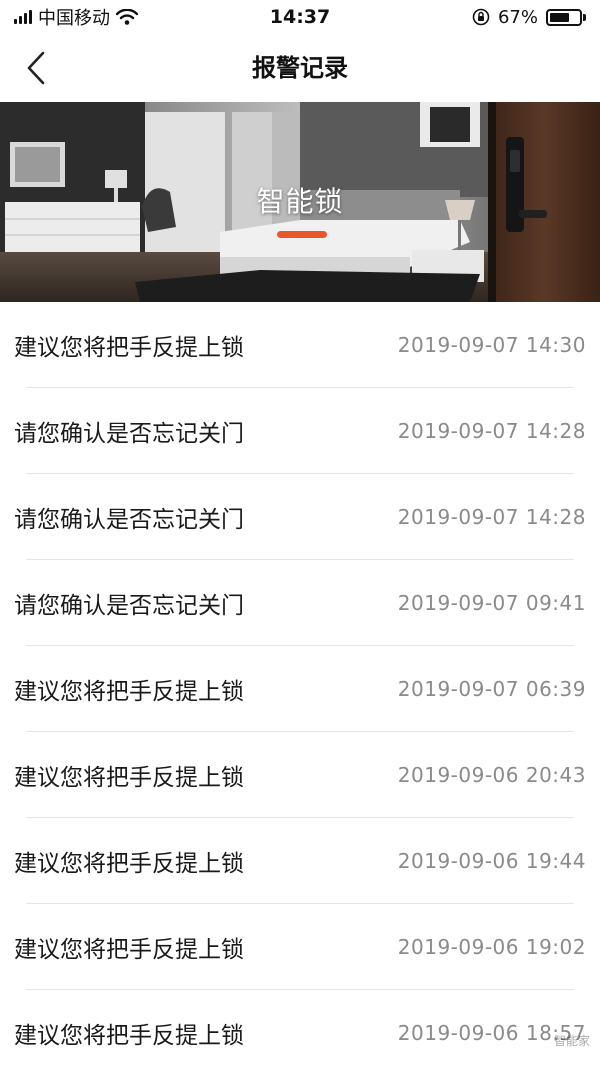  What do you see at coordinates (566, 17) in the screenshot?
I see `battery-icon` at bounding box center [566, 17].